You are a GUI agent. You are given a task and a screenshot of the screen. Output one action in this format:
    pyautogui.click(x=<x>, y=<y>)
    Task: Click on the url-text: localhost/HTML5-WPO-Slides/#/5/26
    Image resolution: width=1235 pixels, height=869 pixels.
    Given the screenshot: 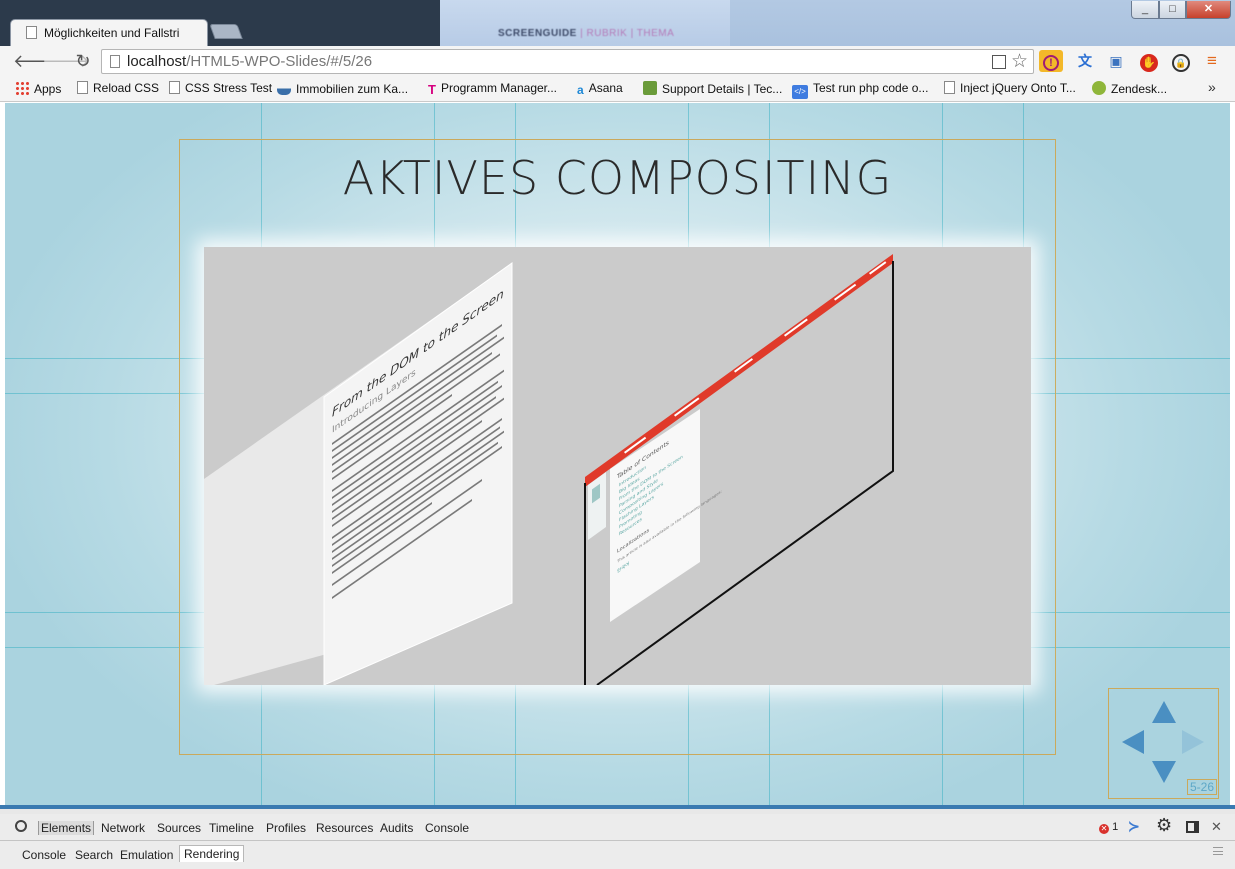 What is the action you would take?
    pyautogui.click(x=249, y=61)
    